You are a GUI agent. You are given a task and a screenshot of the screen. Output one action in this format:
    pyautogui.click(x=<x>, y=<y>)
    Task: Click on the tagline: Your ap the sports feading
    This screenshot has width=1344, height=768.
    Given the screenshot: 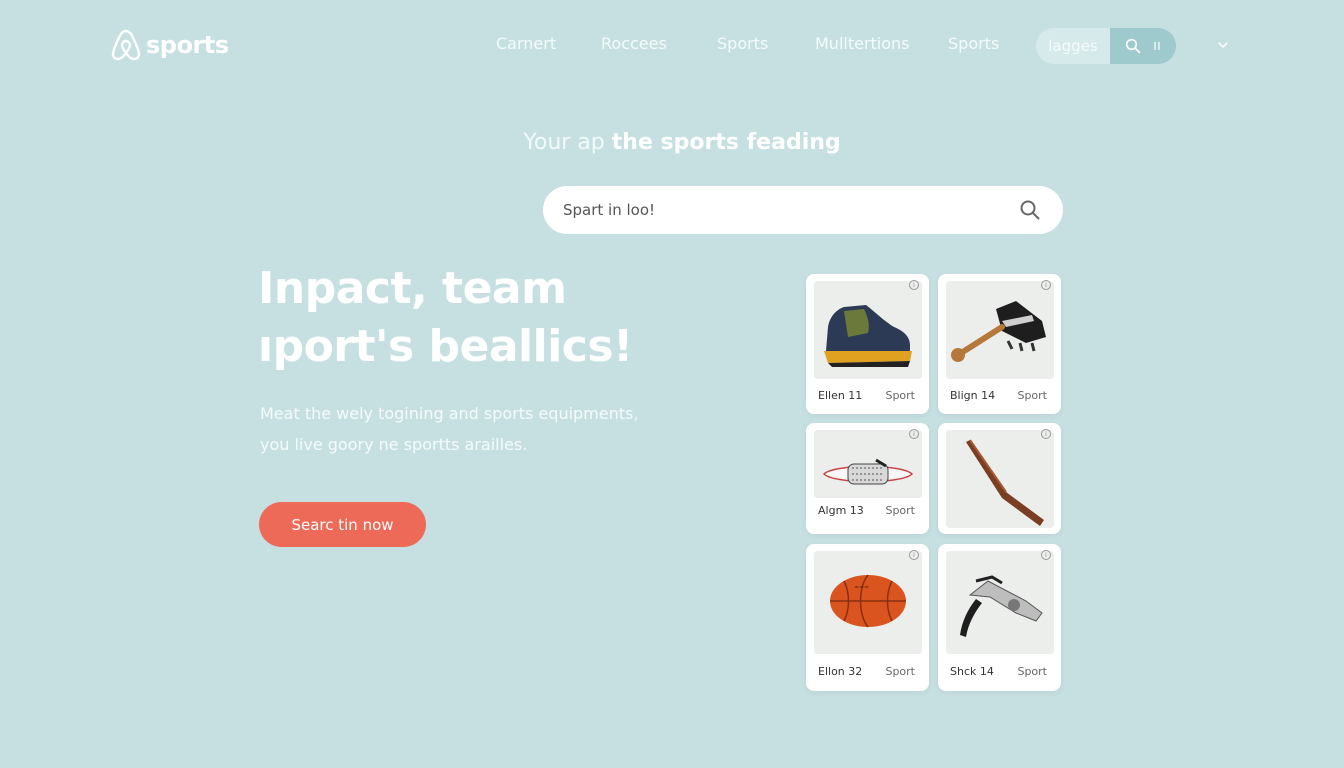 What is the action you would take?
    pyautogui.click(x=672, y=142)
    